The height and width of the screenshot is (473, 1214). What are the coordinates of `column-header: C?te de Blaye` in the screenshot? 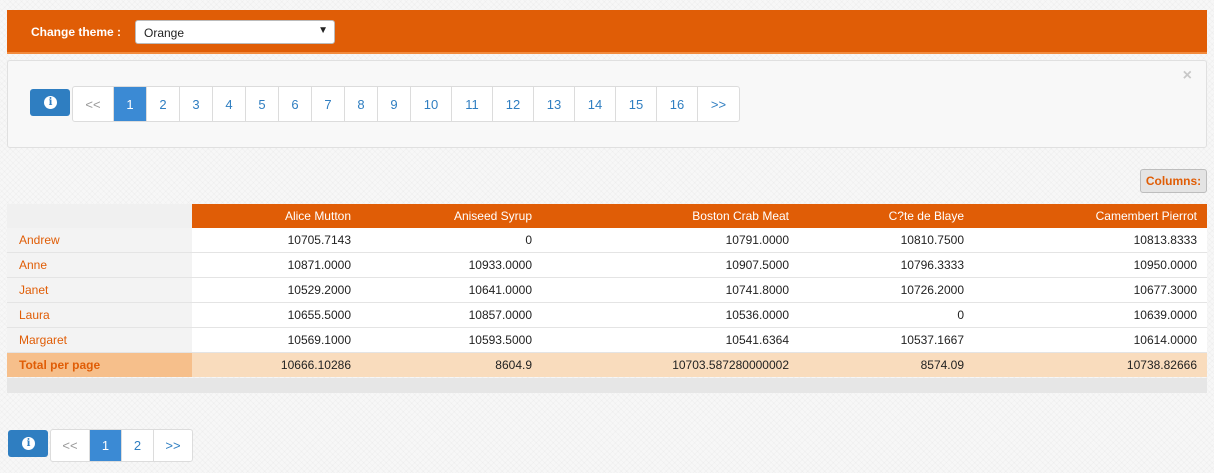 It's located at (886, 216).